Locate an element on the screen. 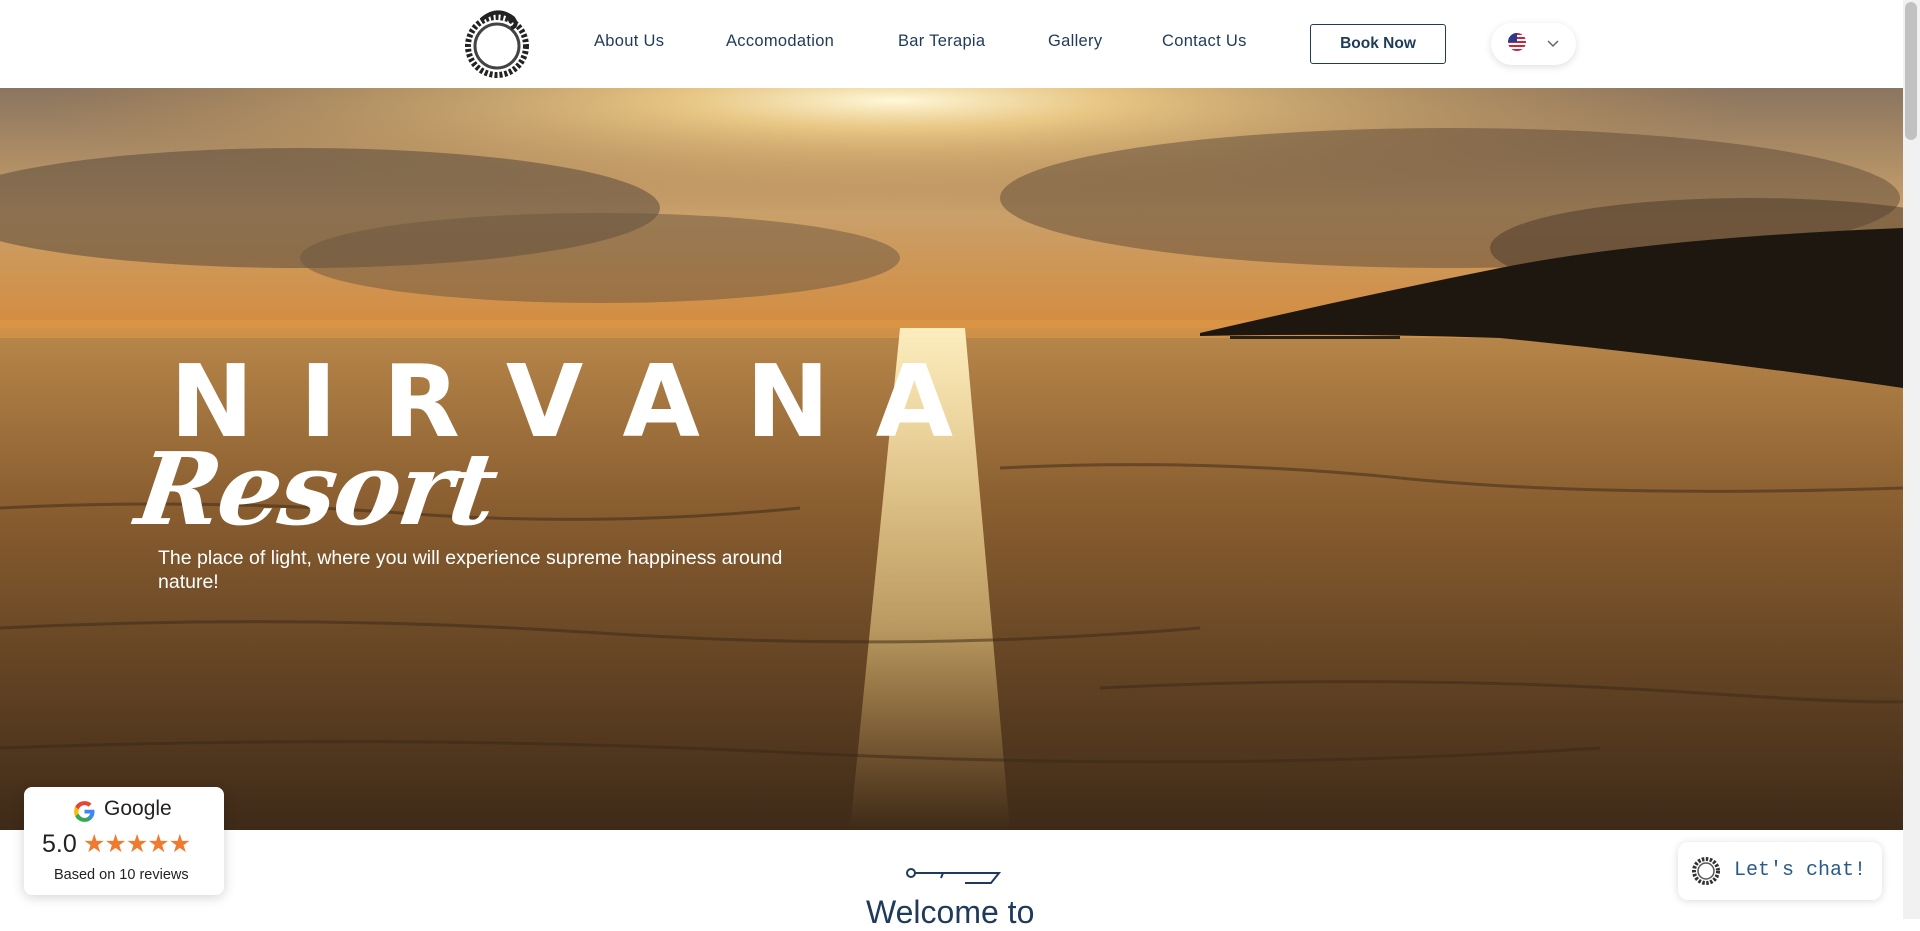 This screenshot has height=931, width=1920. google-reviews-widget: Google 5.0 ★★★★★ Based on 10 reviews is located at coordinates (124, 841).